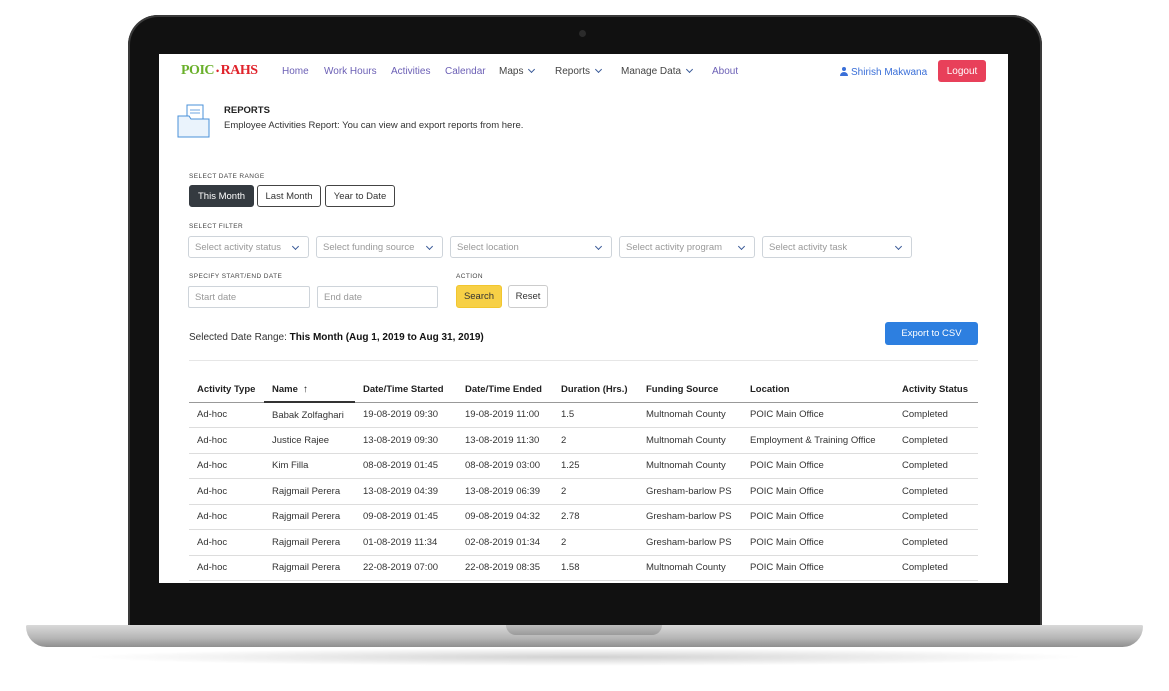 The image size is (1169, 691). Describe the element at coordinates (595, 568) in the screenshot. I see `duration-cell: 1.58` at that location.